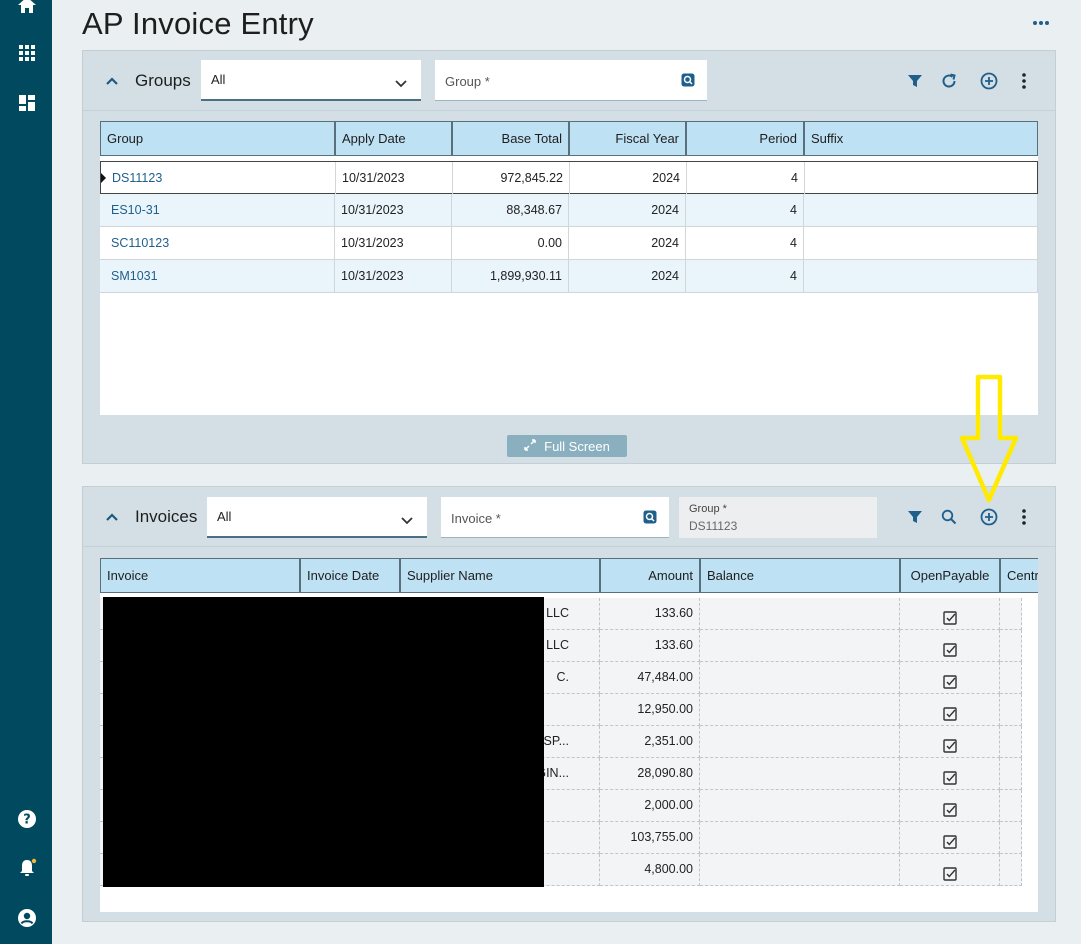  What do you see at coordinates (163, 80) in the screenshot?
I see `groups-panel-title: Groups` at bounding box center [163, 80].